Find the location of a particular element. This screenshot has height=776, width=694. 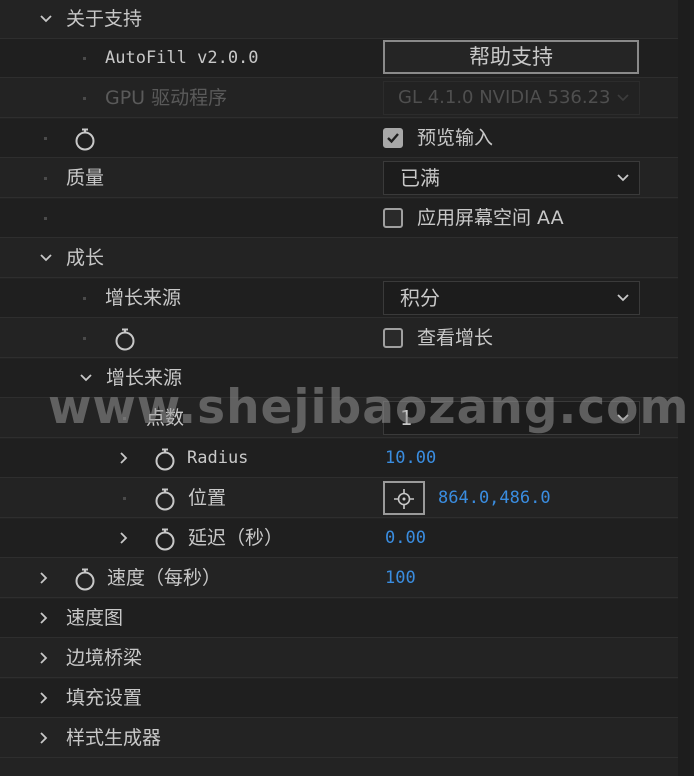

section-fill-settings-title: 填充设置 is located at coordinates (104, 698).